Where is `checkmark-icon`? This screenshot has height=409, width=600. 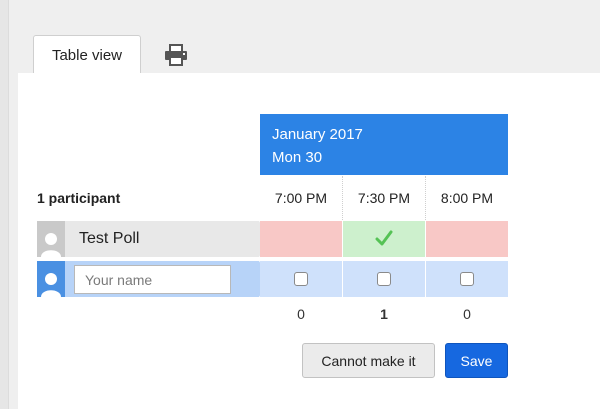 checkmark-icon is located at coordinates (384, 238).